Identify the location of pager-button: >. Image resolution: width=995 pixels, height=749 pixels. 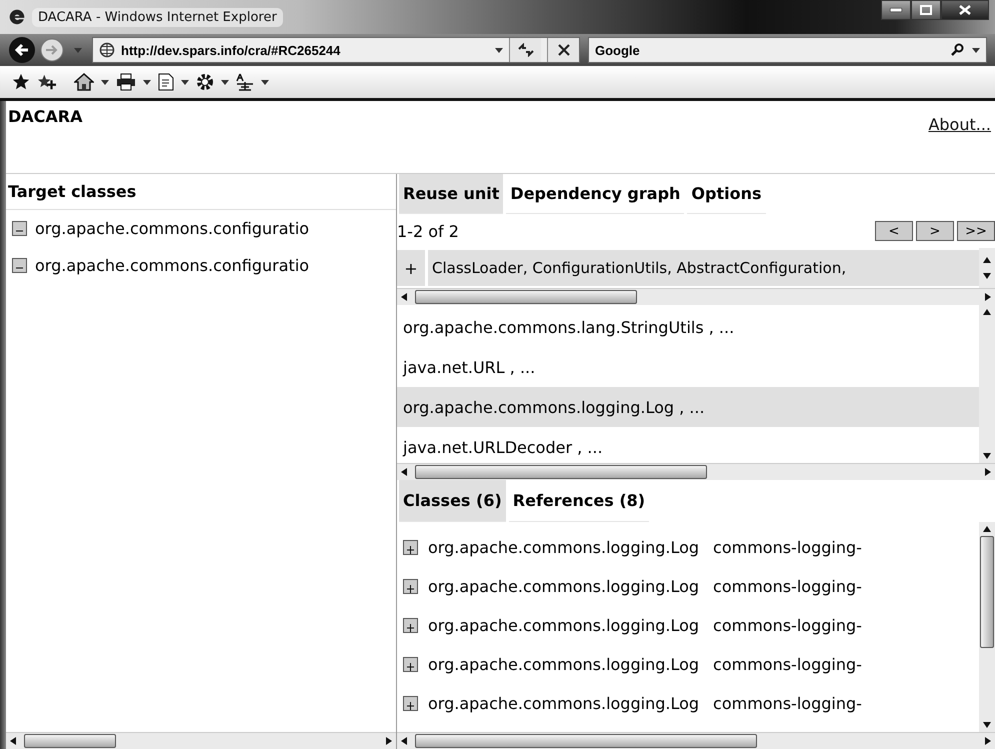
(935, 231).